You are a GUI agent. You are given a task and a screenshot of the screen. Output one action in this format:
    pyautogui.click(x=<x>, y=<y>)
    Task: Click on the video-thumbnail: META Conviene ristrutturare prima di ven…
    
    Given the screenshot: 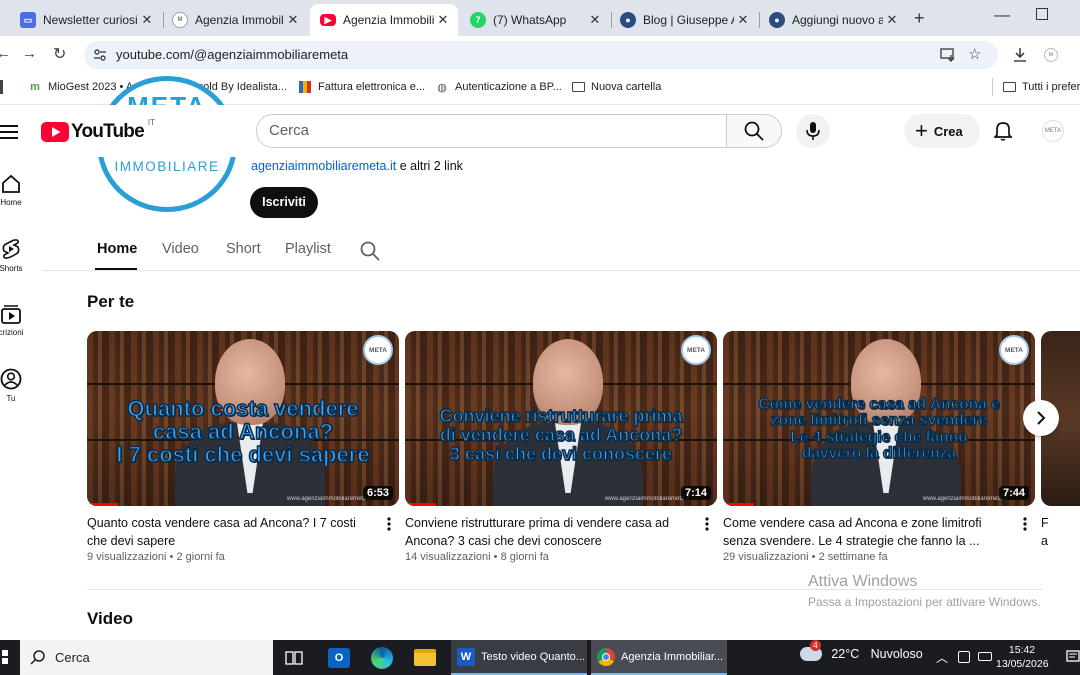 What is the action you would take?
    pyautogui.click(x=561, y=418)
    